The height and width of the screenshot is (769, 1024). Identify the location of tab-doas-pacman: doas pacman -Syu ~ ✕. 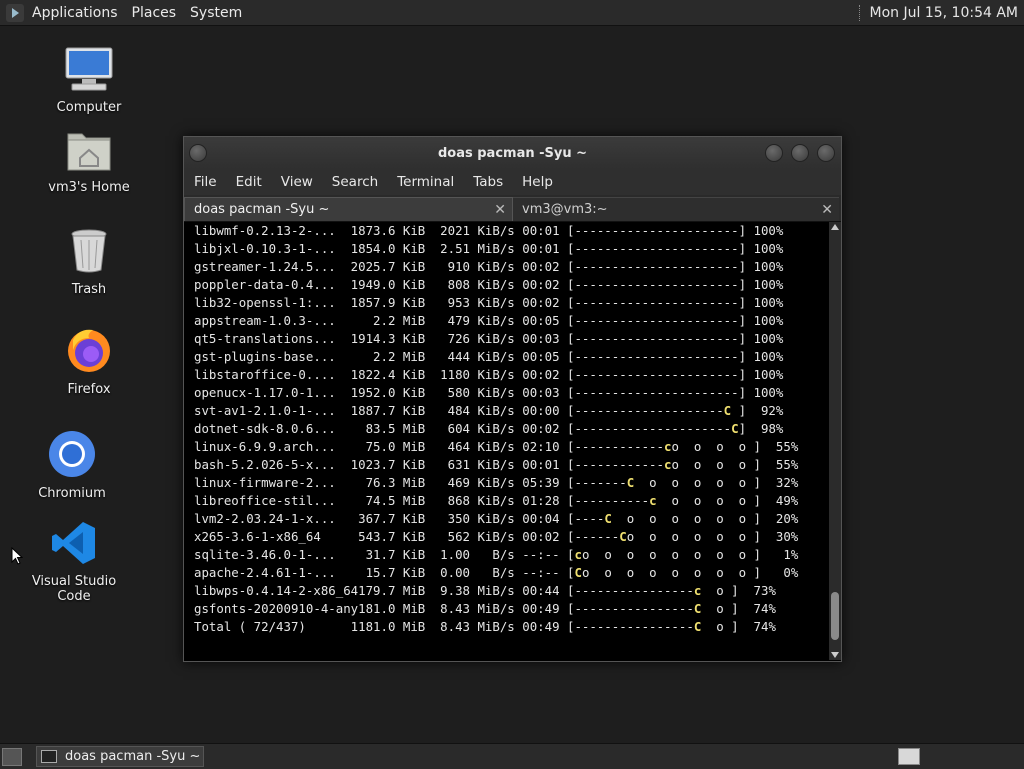
(348, 209).